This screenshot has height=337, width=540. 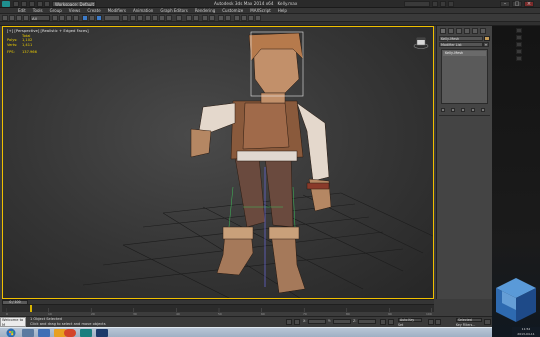 What do you see at coordinates (486, 44) in the screenshot?
I see `chevron-down-icon: ▾` at bounding box center [486, 44].